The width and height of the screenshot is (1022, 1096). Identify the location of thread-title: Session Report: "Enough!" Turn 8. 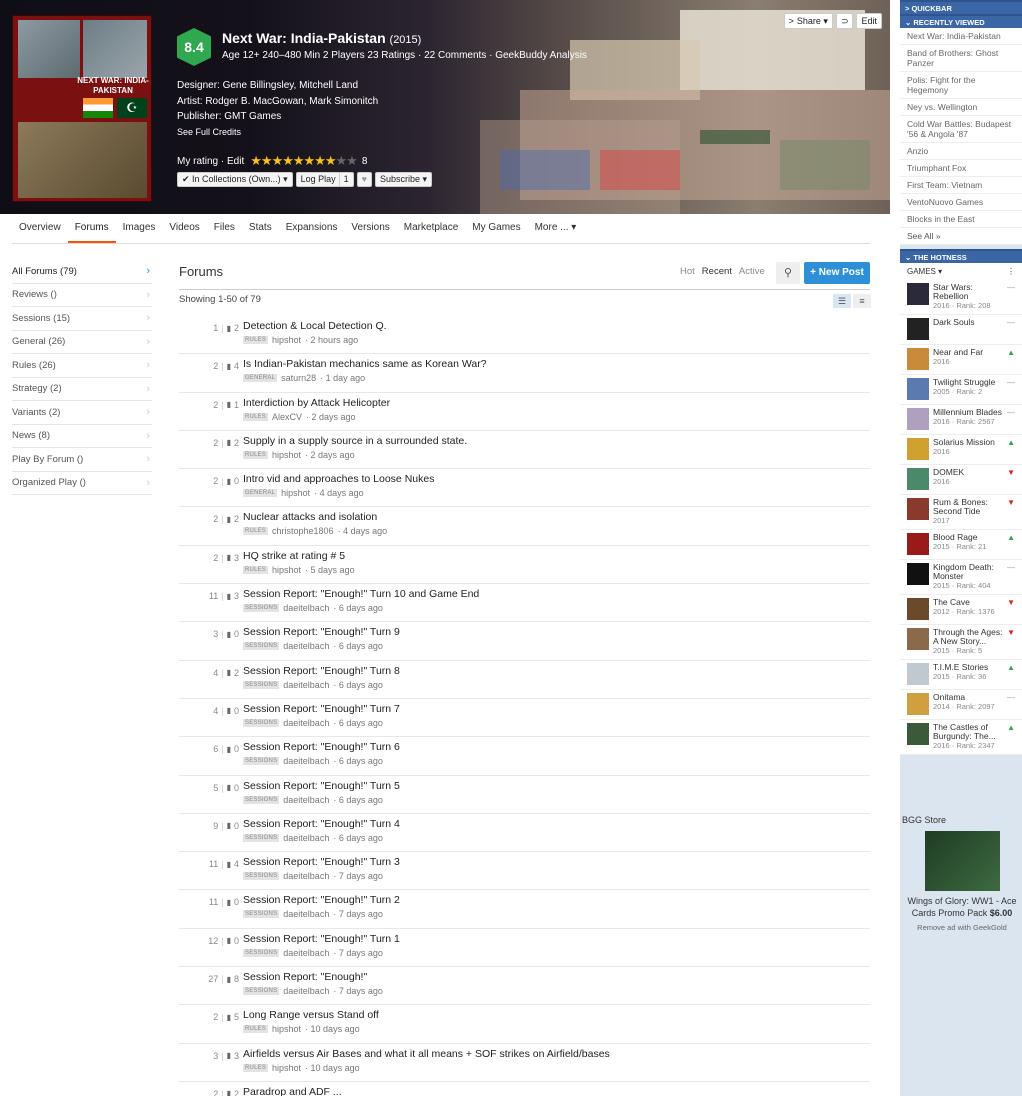
(321, 671).